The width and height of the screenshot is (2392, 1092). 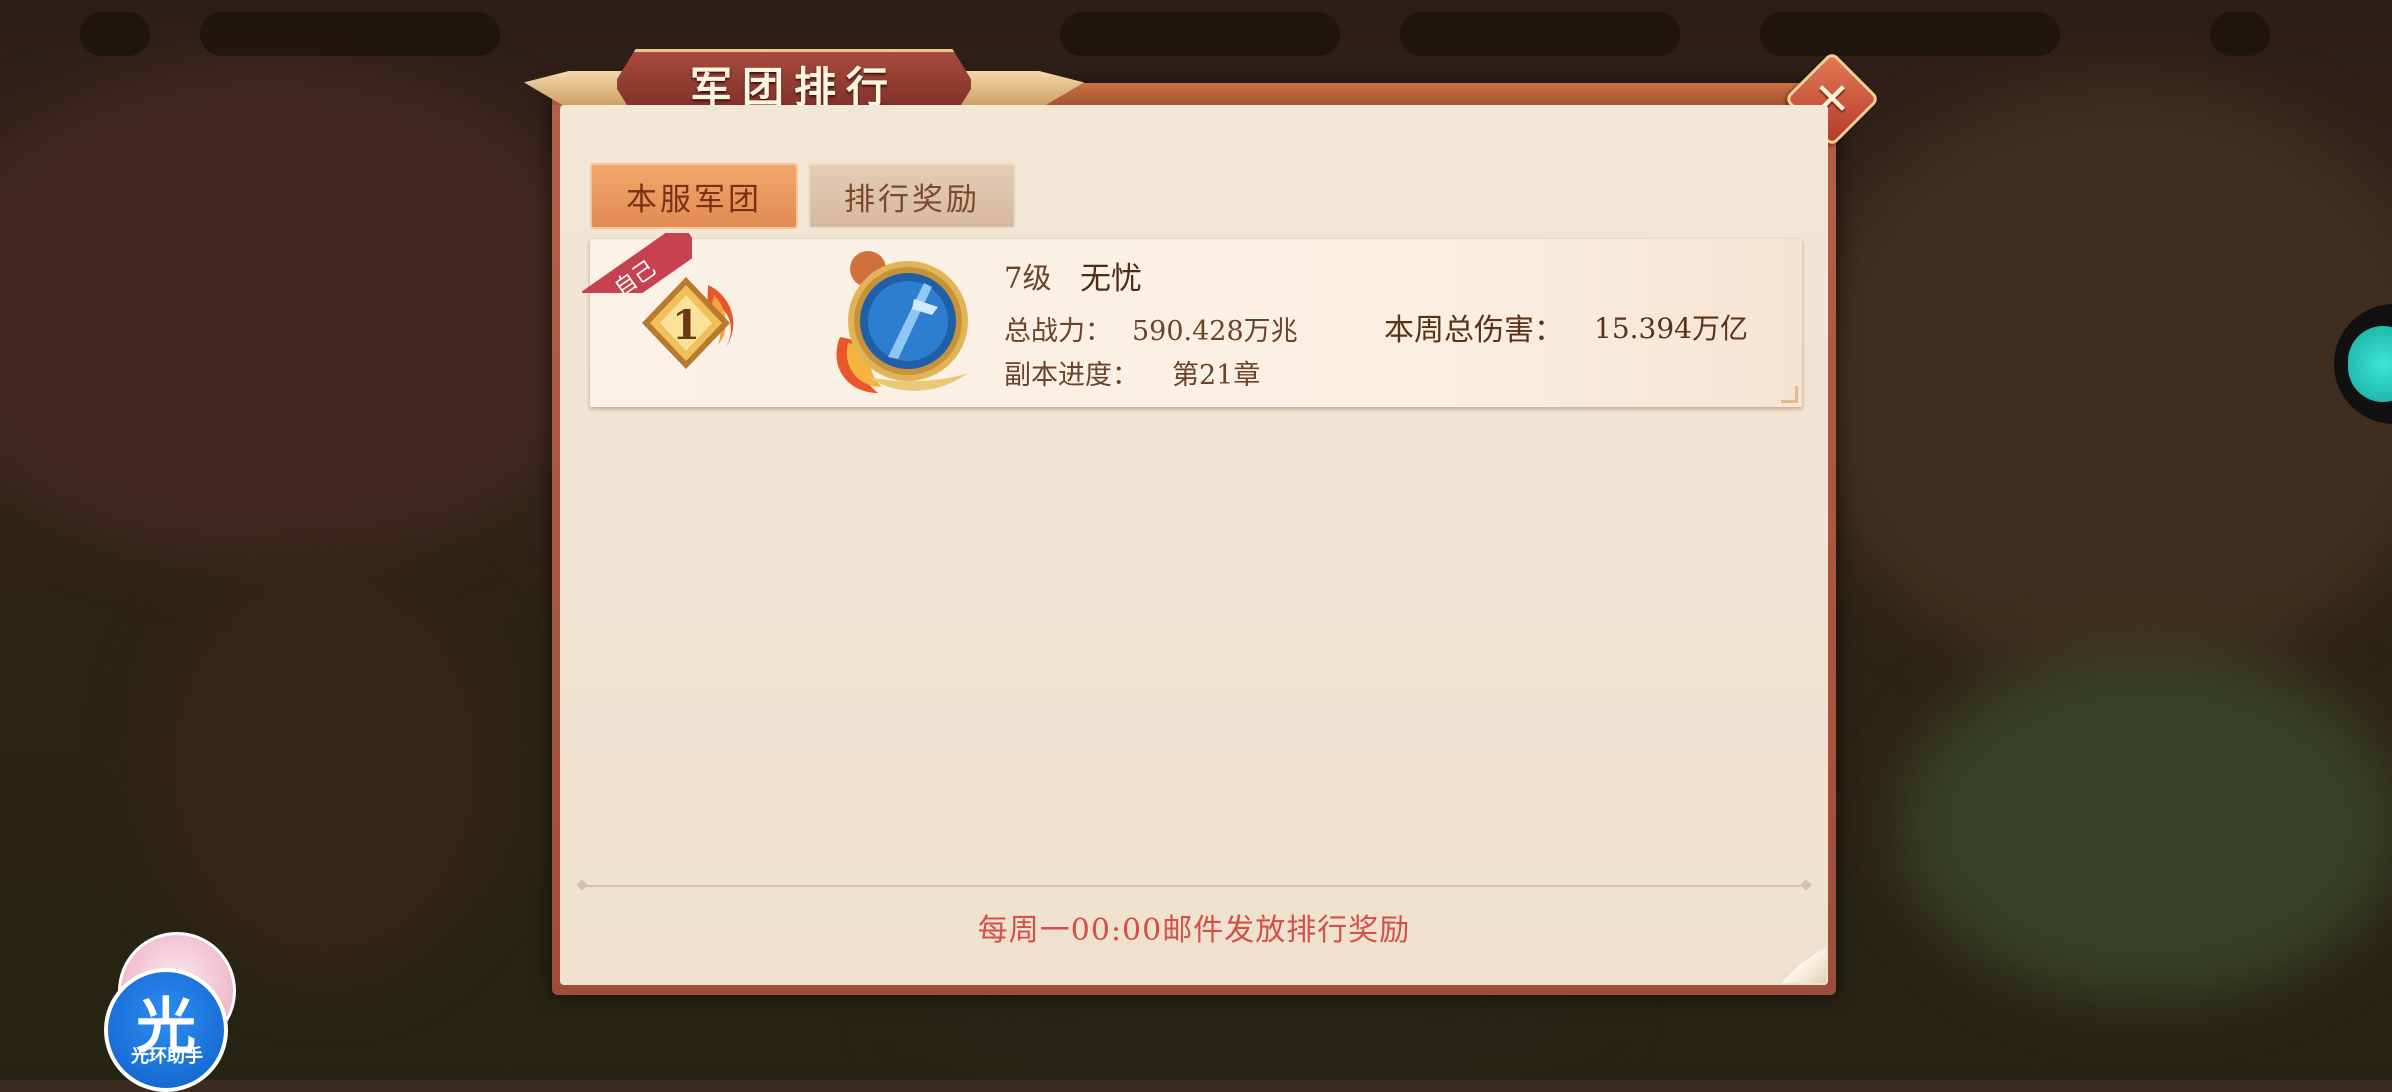 What do you see at coordinates (686, 325) in the screenshot?
I see `rank-number: 1` at bounding box center [686, 325].